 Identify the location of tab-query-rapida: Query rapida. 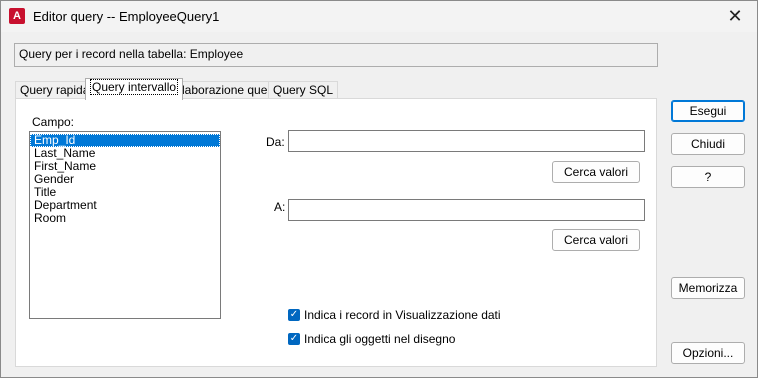
(55, 90).